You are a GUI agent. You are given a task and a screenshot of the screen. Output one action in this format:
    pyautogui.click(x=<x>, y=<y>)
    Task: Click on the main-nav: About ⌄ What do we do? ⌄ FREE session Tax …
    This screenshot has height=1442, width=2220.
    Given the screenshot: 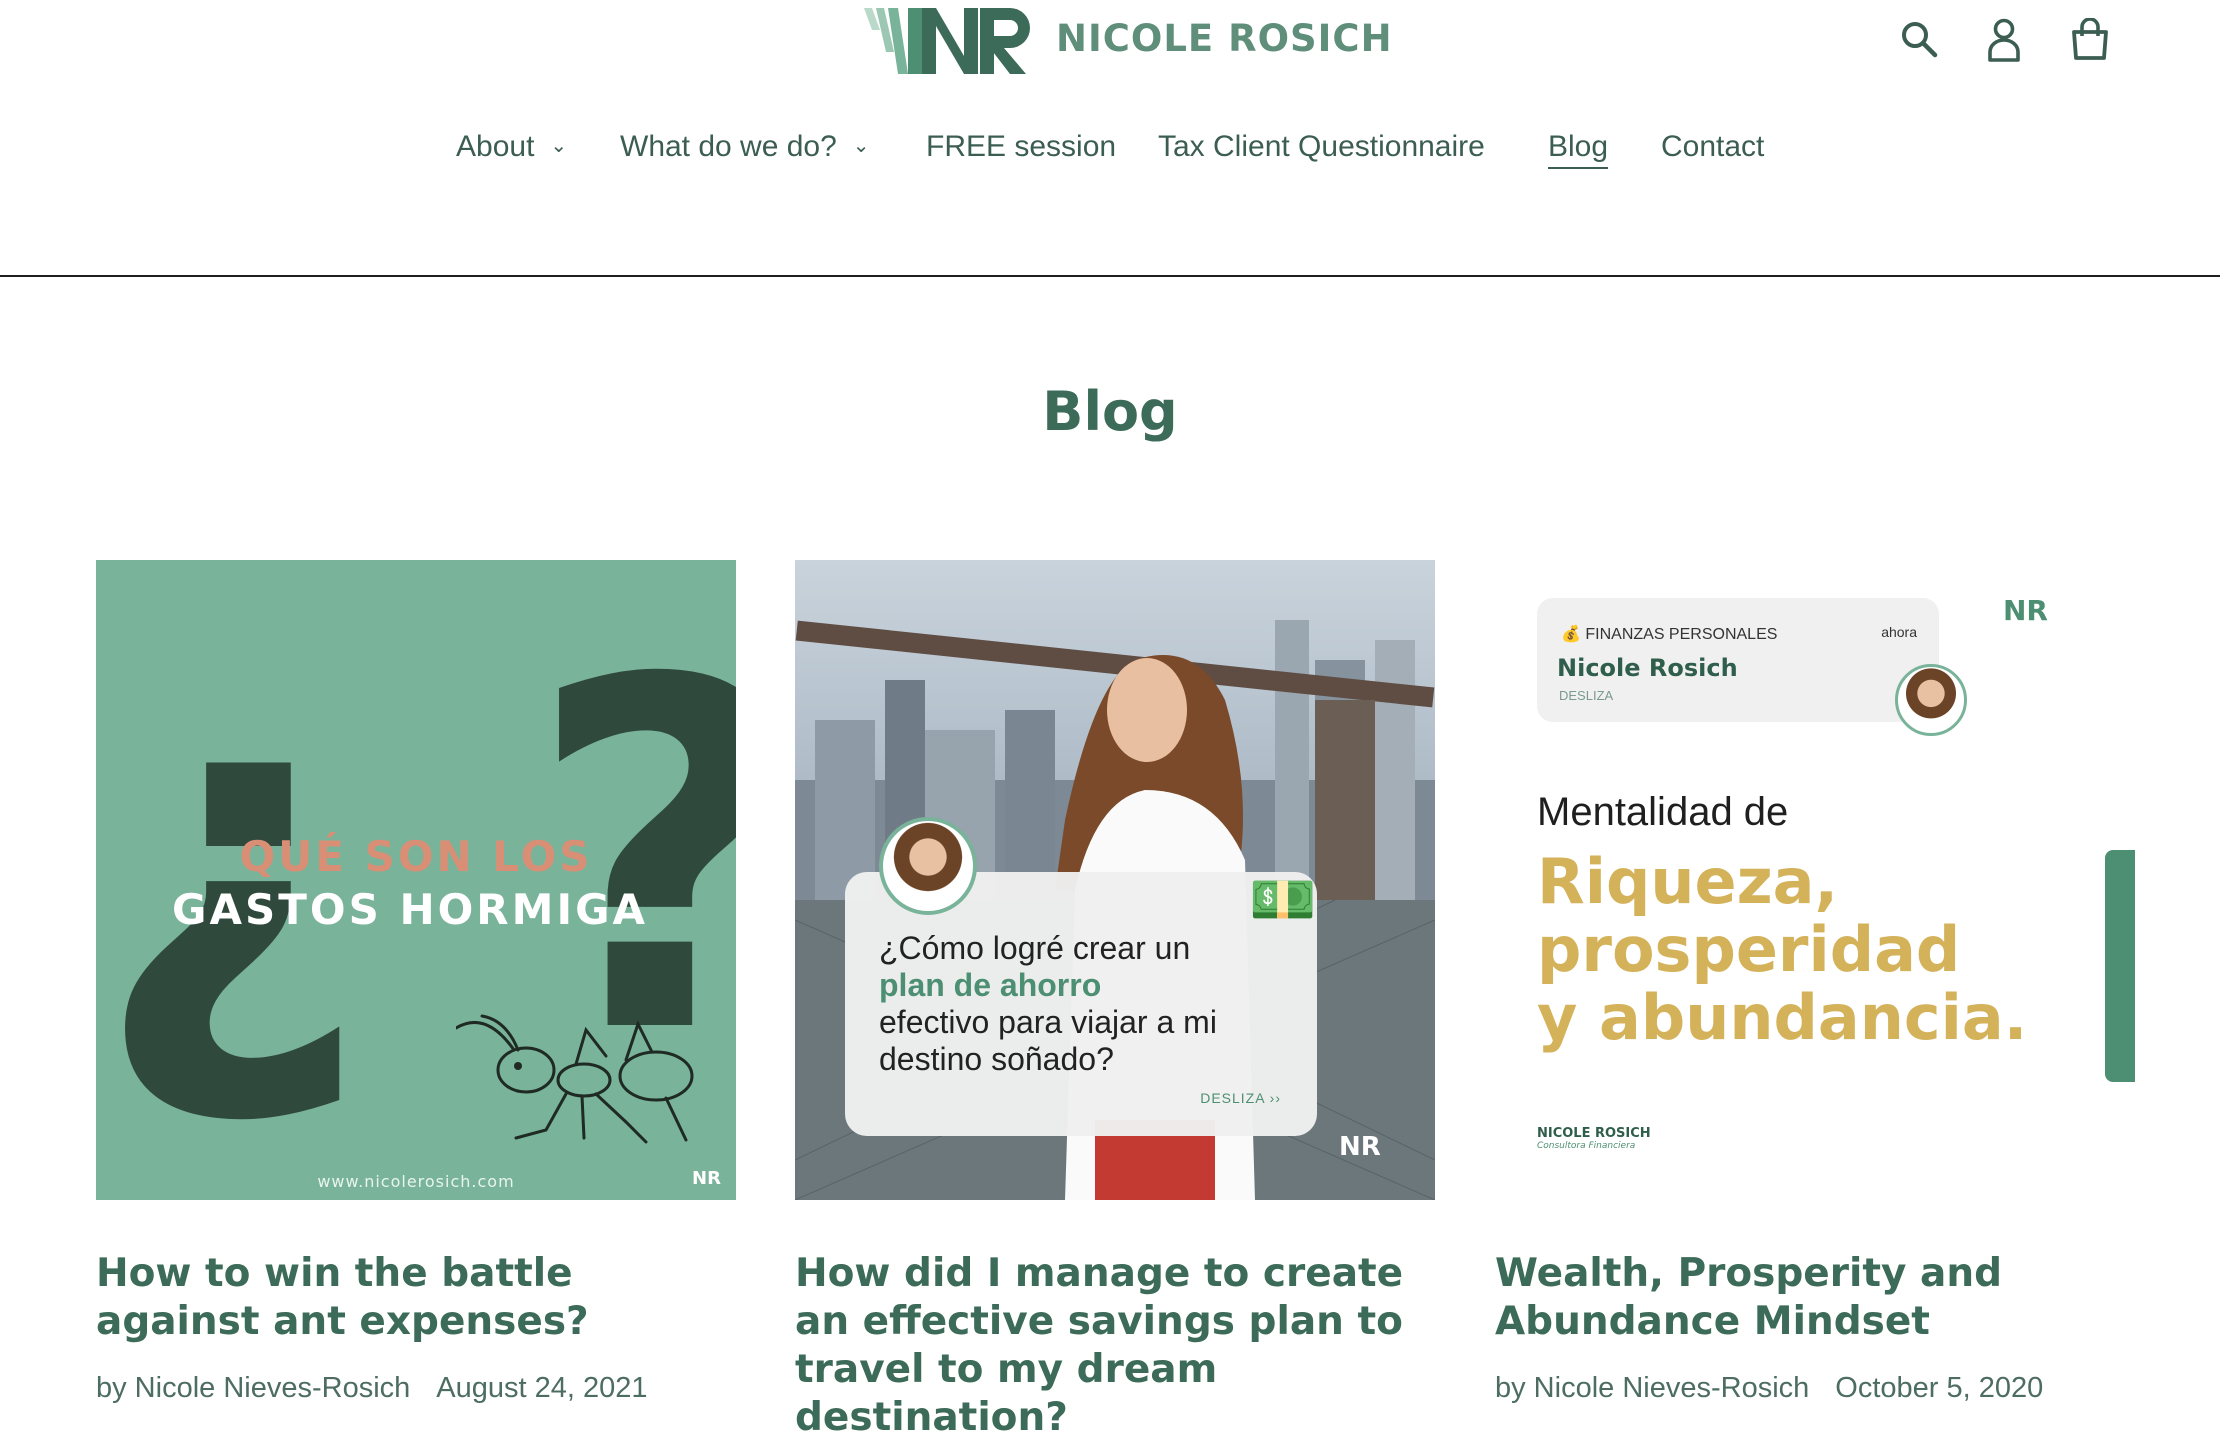 What is the action you would take?
    pyautogui.click(x=1110, y=155)
    